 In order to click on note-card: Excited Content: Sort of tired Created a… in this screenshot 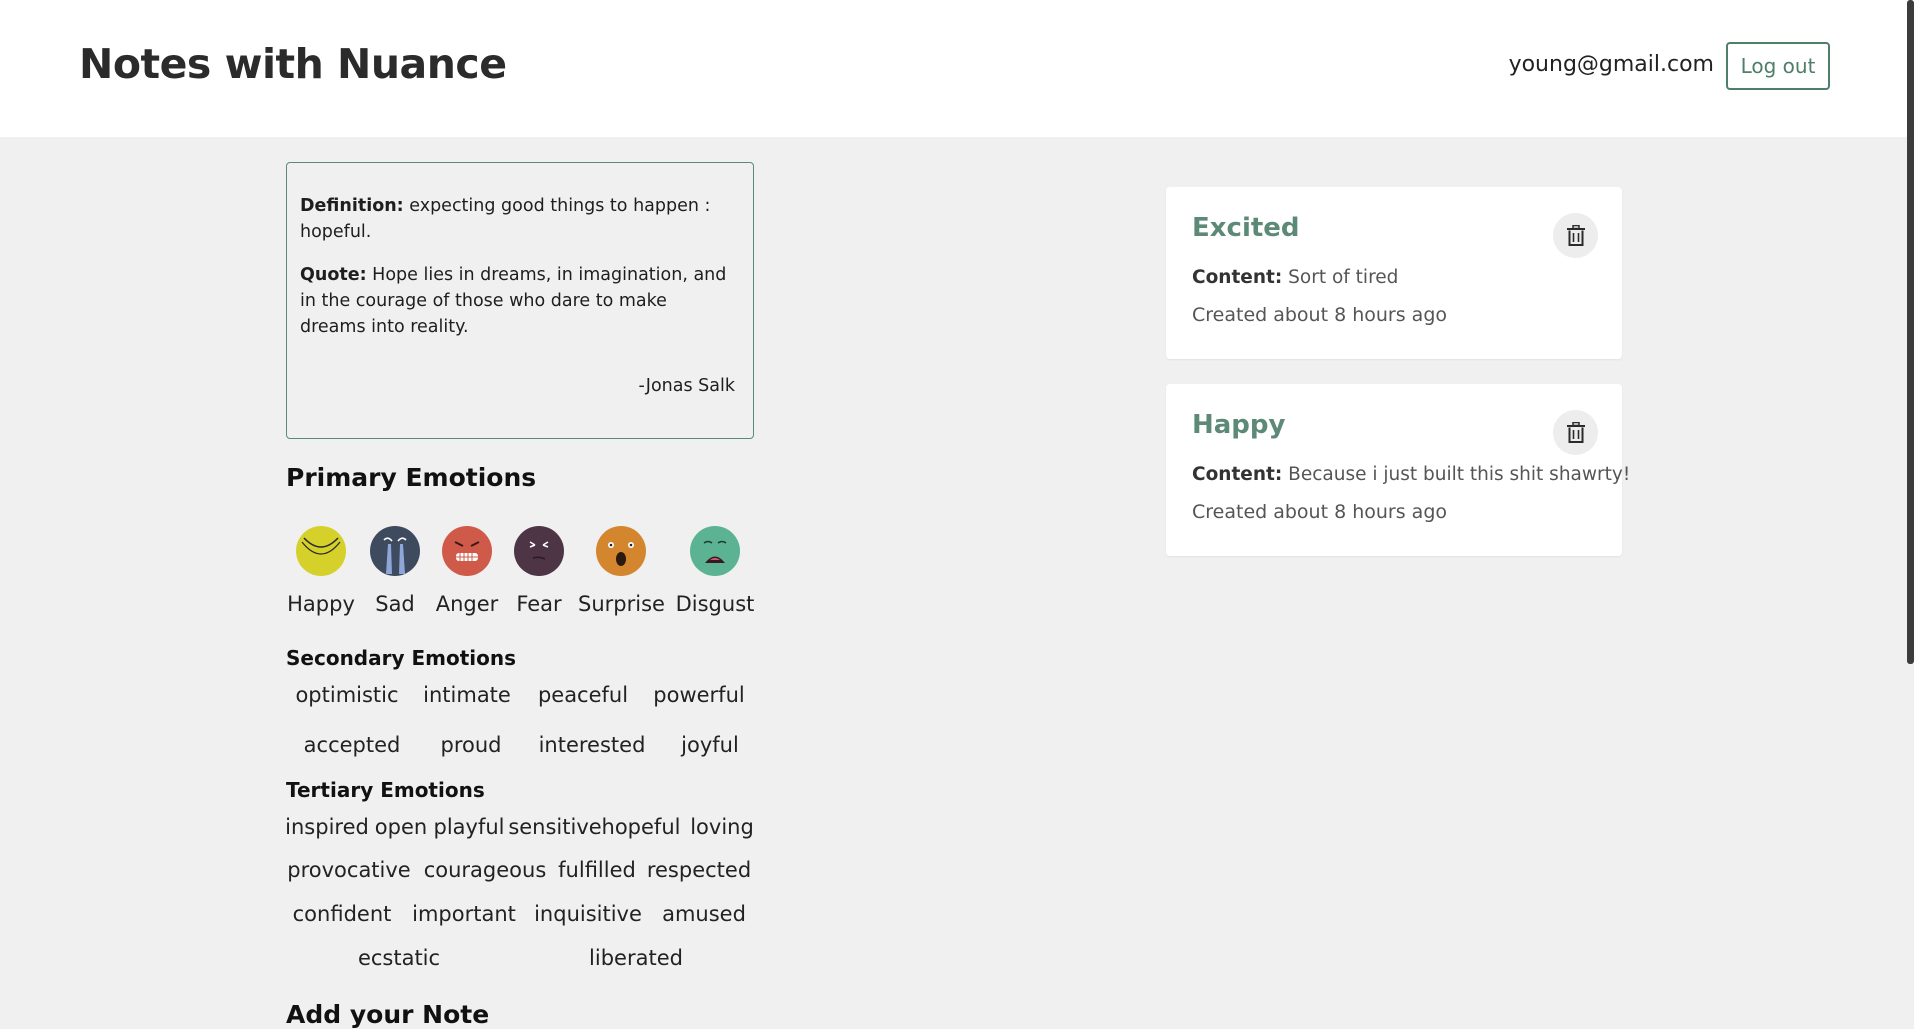, I will do `click(1394, 273)`.